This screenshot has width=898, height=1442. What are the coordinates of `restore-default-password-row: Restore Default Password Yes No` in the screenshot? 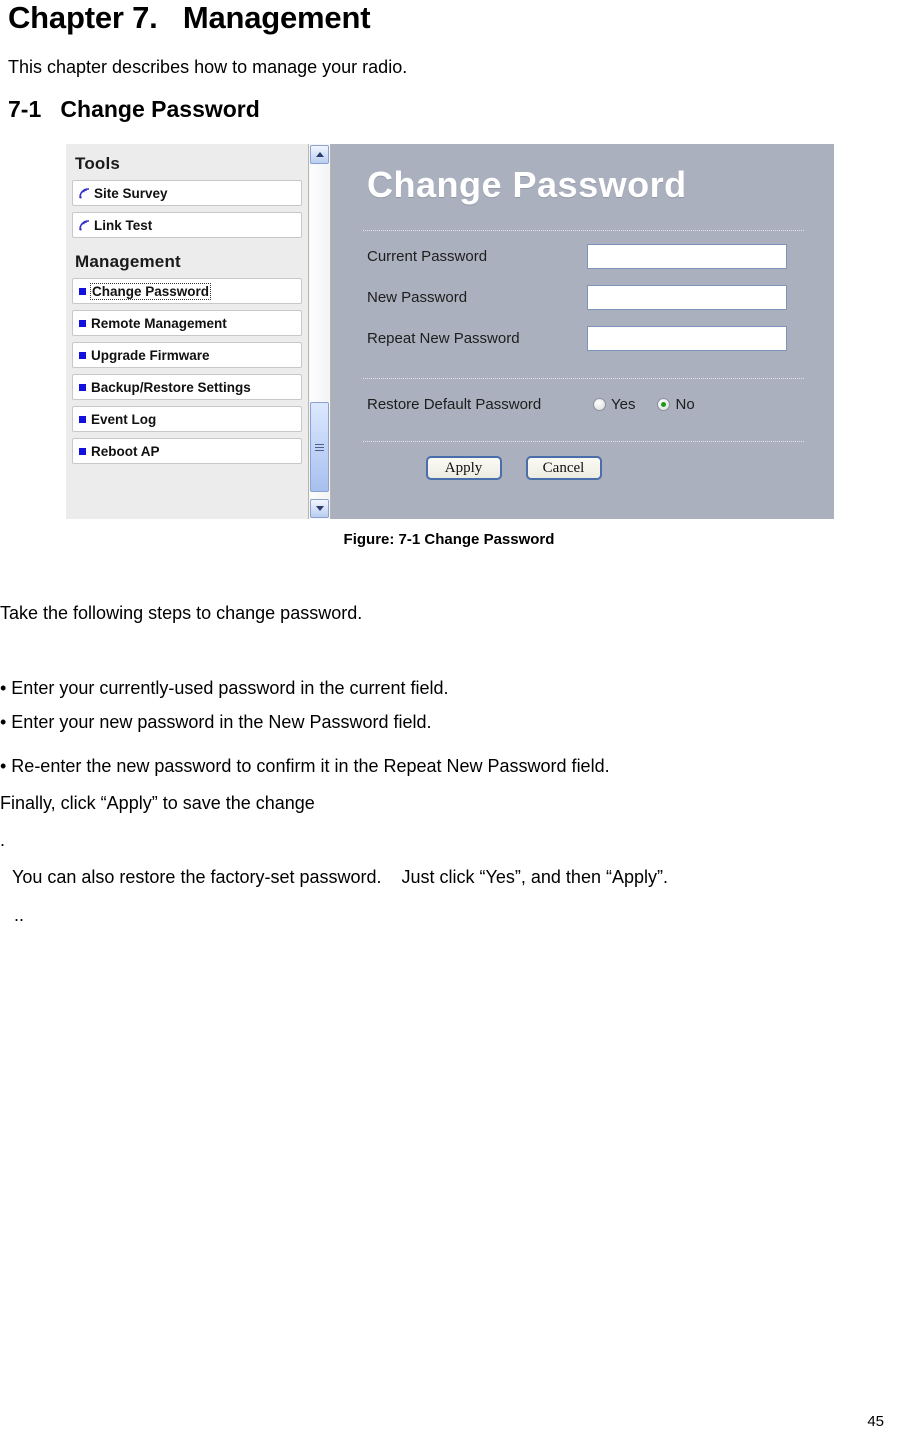 It's located at (583, 404).